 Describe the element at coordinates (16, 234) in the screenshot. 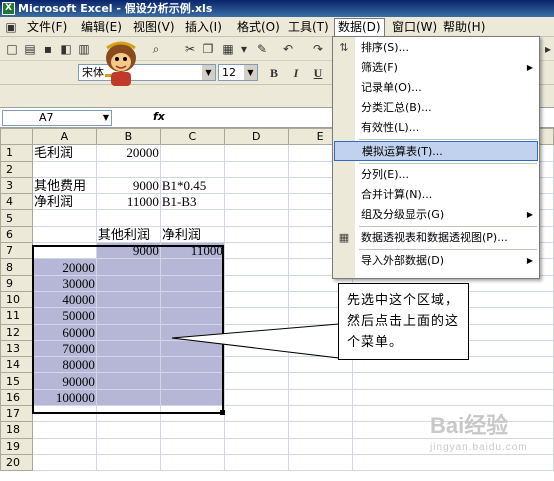

I see `row-header: 6` at that location.